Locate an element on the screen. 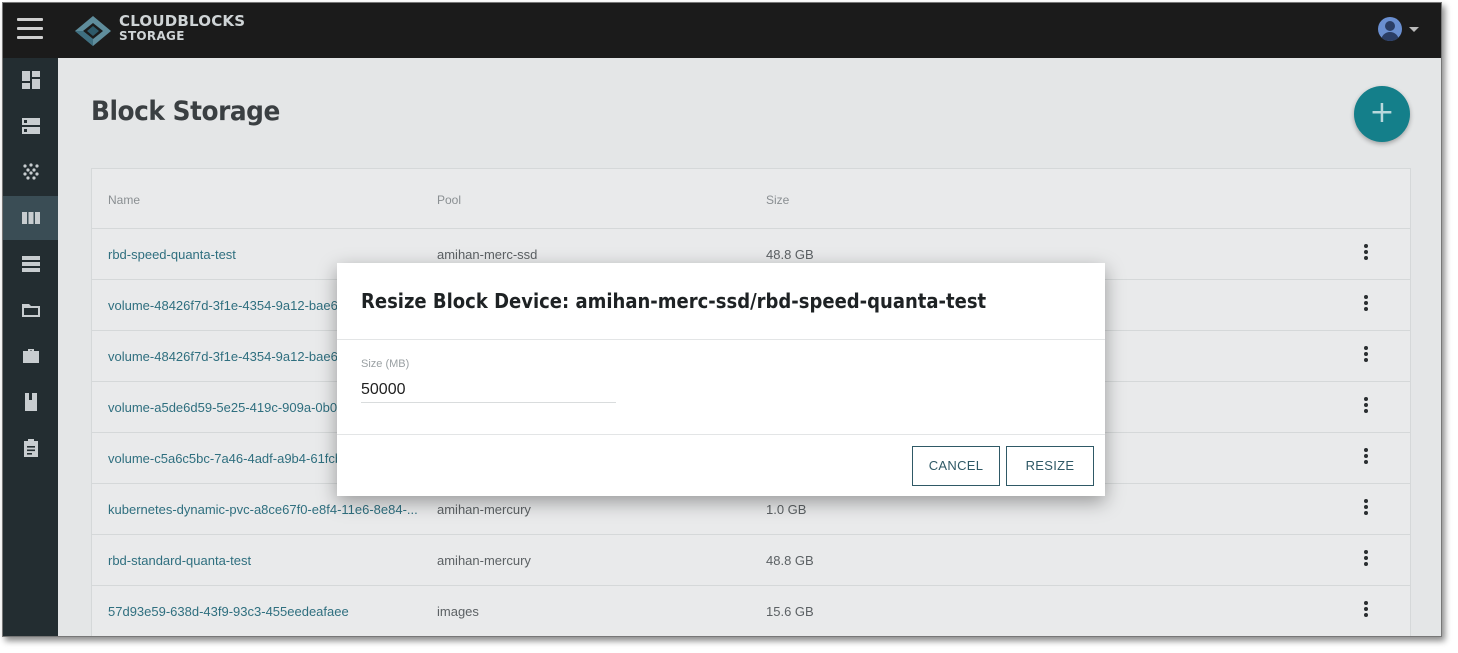 This screenshot has height=653, width=1458. menu-icon is located at coordinates (30, 29).